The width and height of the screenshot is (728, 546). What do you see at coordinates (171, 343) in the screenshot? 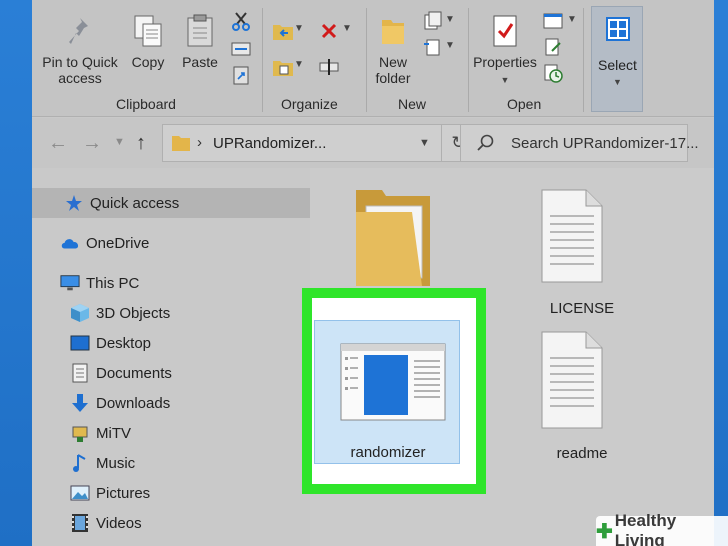
I see `sidebar-item-desktop: Desktop` at bounding box center [171, 343].